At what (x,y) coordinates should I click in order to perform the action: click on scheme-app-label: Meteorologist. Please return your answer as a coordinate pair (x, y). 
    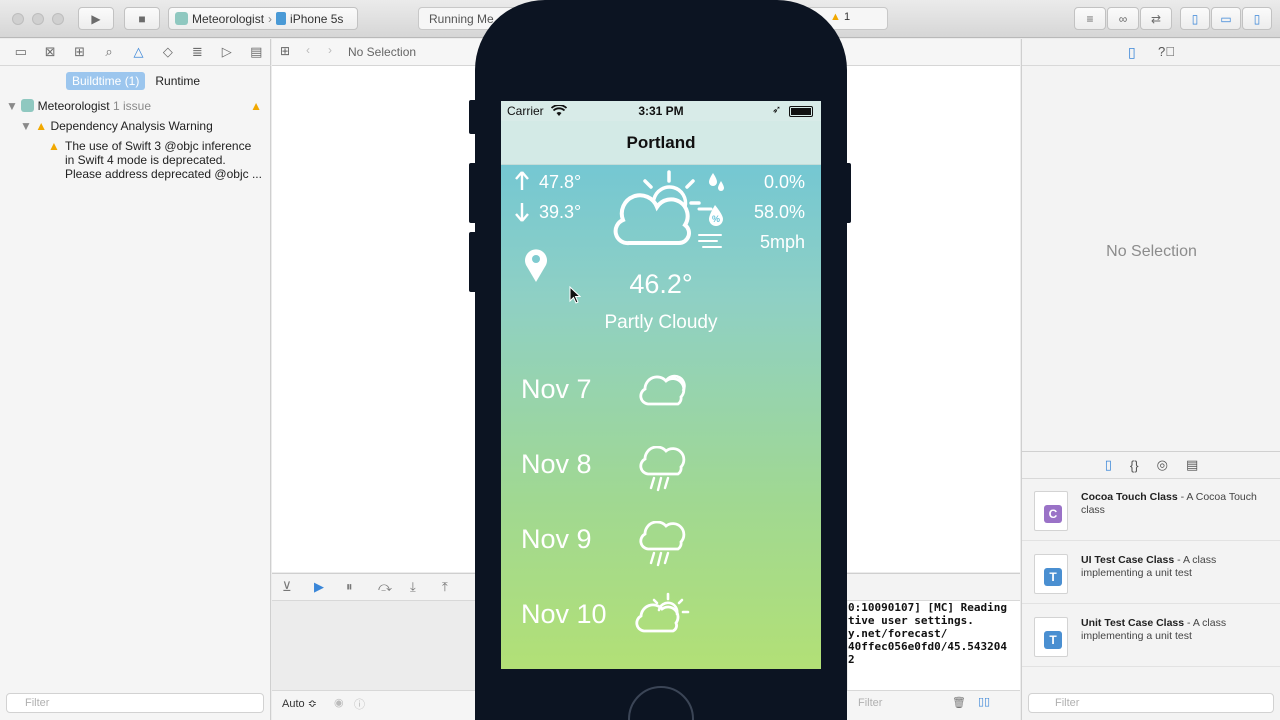
    Looking at the image, I should click on (228, 18).